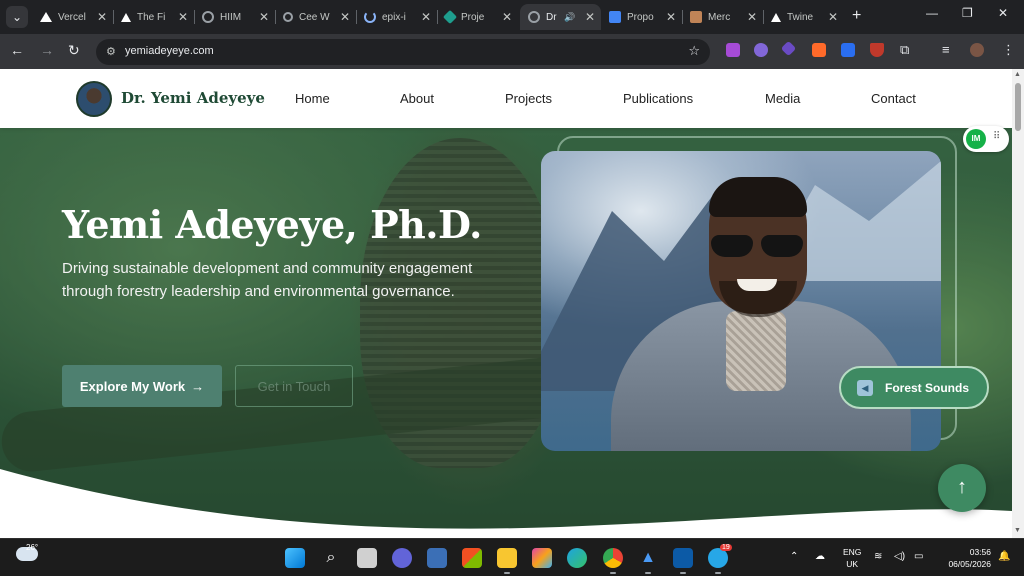 Image resolution: width=1024 pixels, height=576 pixels. Describe the element at coordinates (893, 98) in the screenshot. I see `nav-contact: Contact` at that location.